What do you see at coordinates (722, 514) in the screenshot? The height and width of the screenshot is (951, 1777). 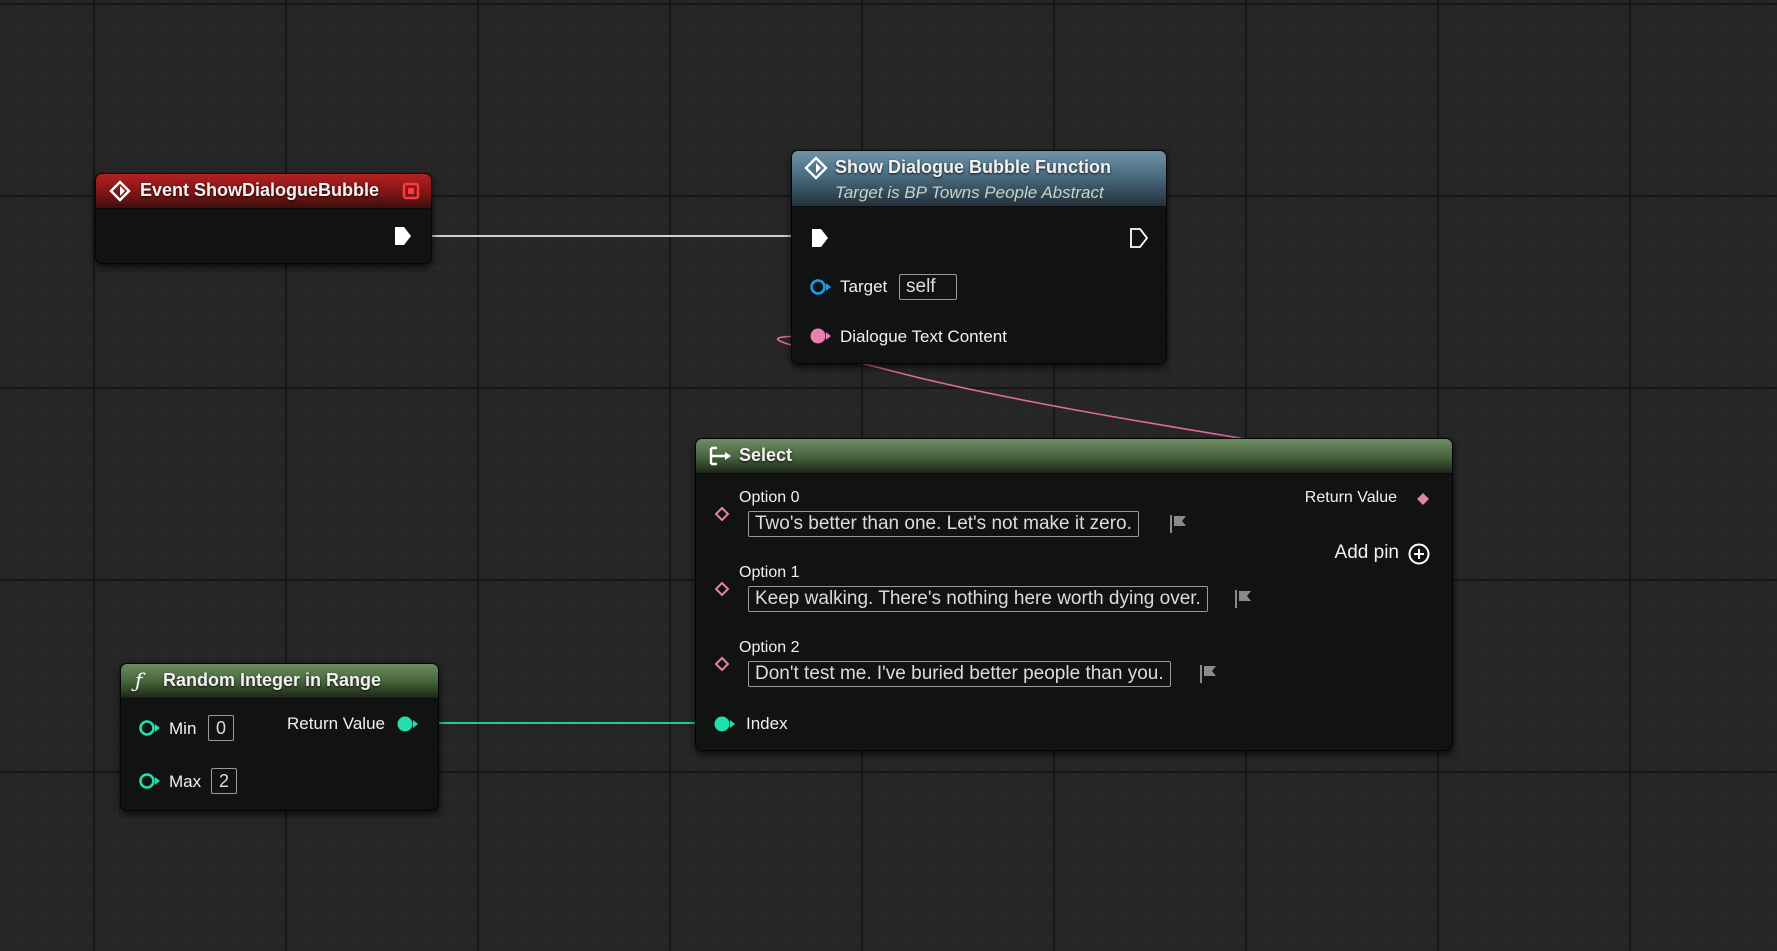 I see `option-0-pin` at bounding box center [722, 514].